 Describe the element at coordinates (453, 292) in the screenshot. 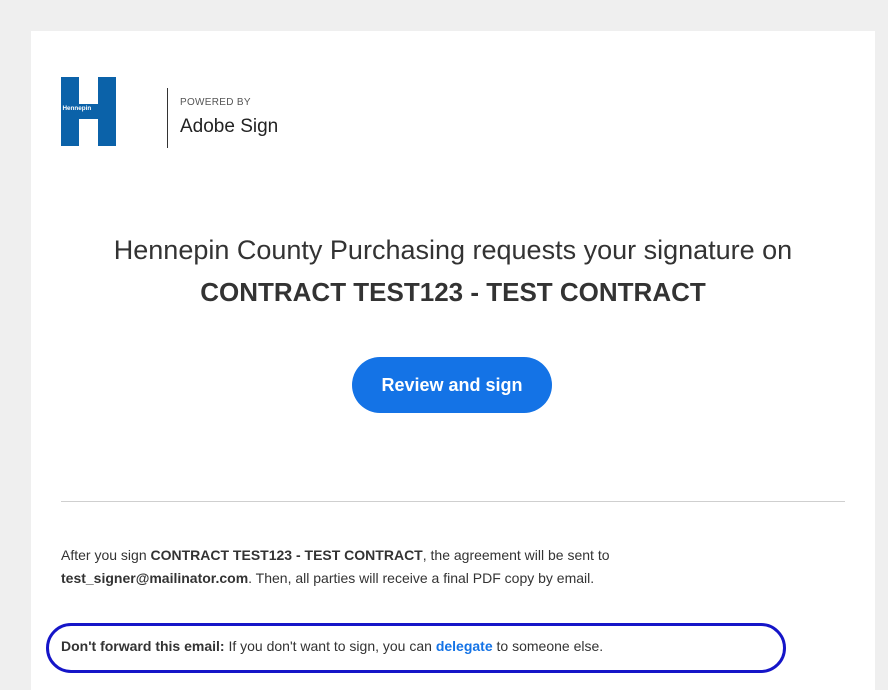

I see `contract-title: CONTRACT TEST123 - TEST CONTRACT` at that location.